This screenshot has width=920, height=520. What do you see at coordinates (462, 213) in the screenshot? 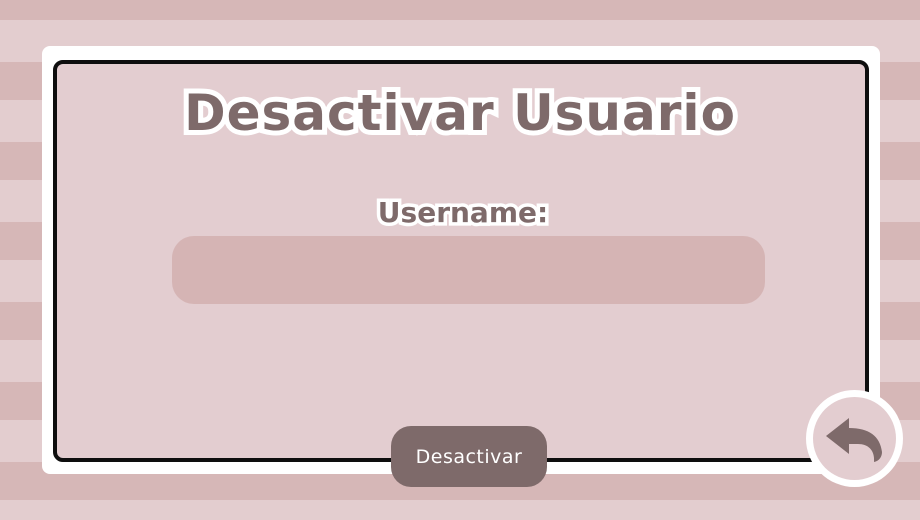
I see `username-label: Username:` at bounding box center [462, 213].